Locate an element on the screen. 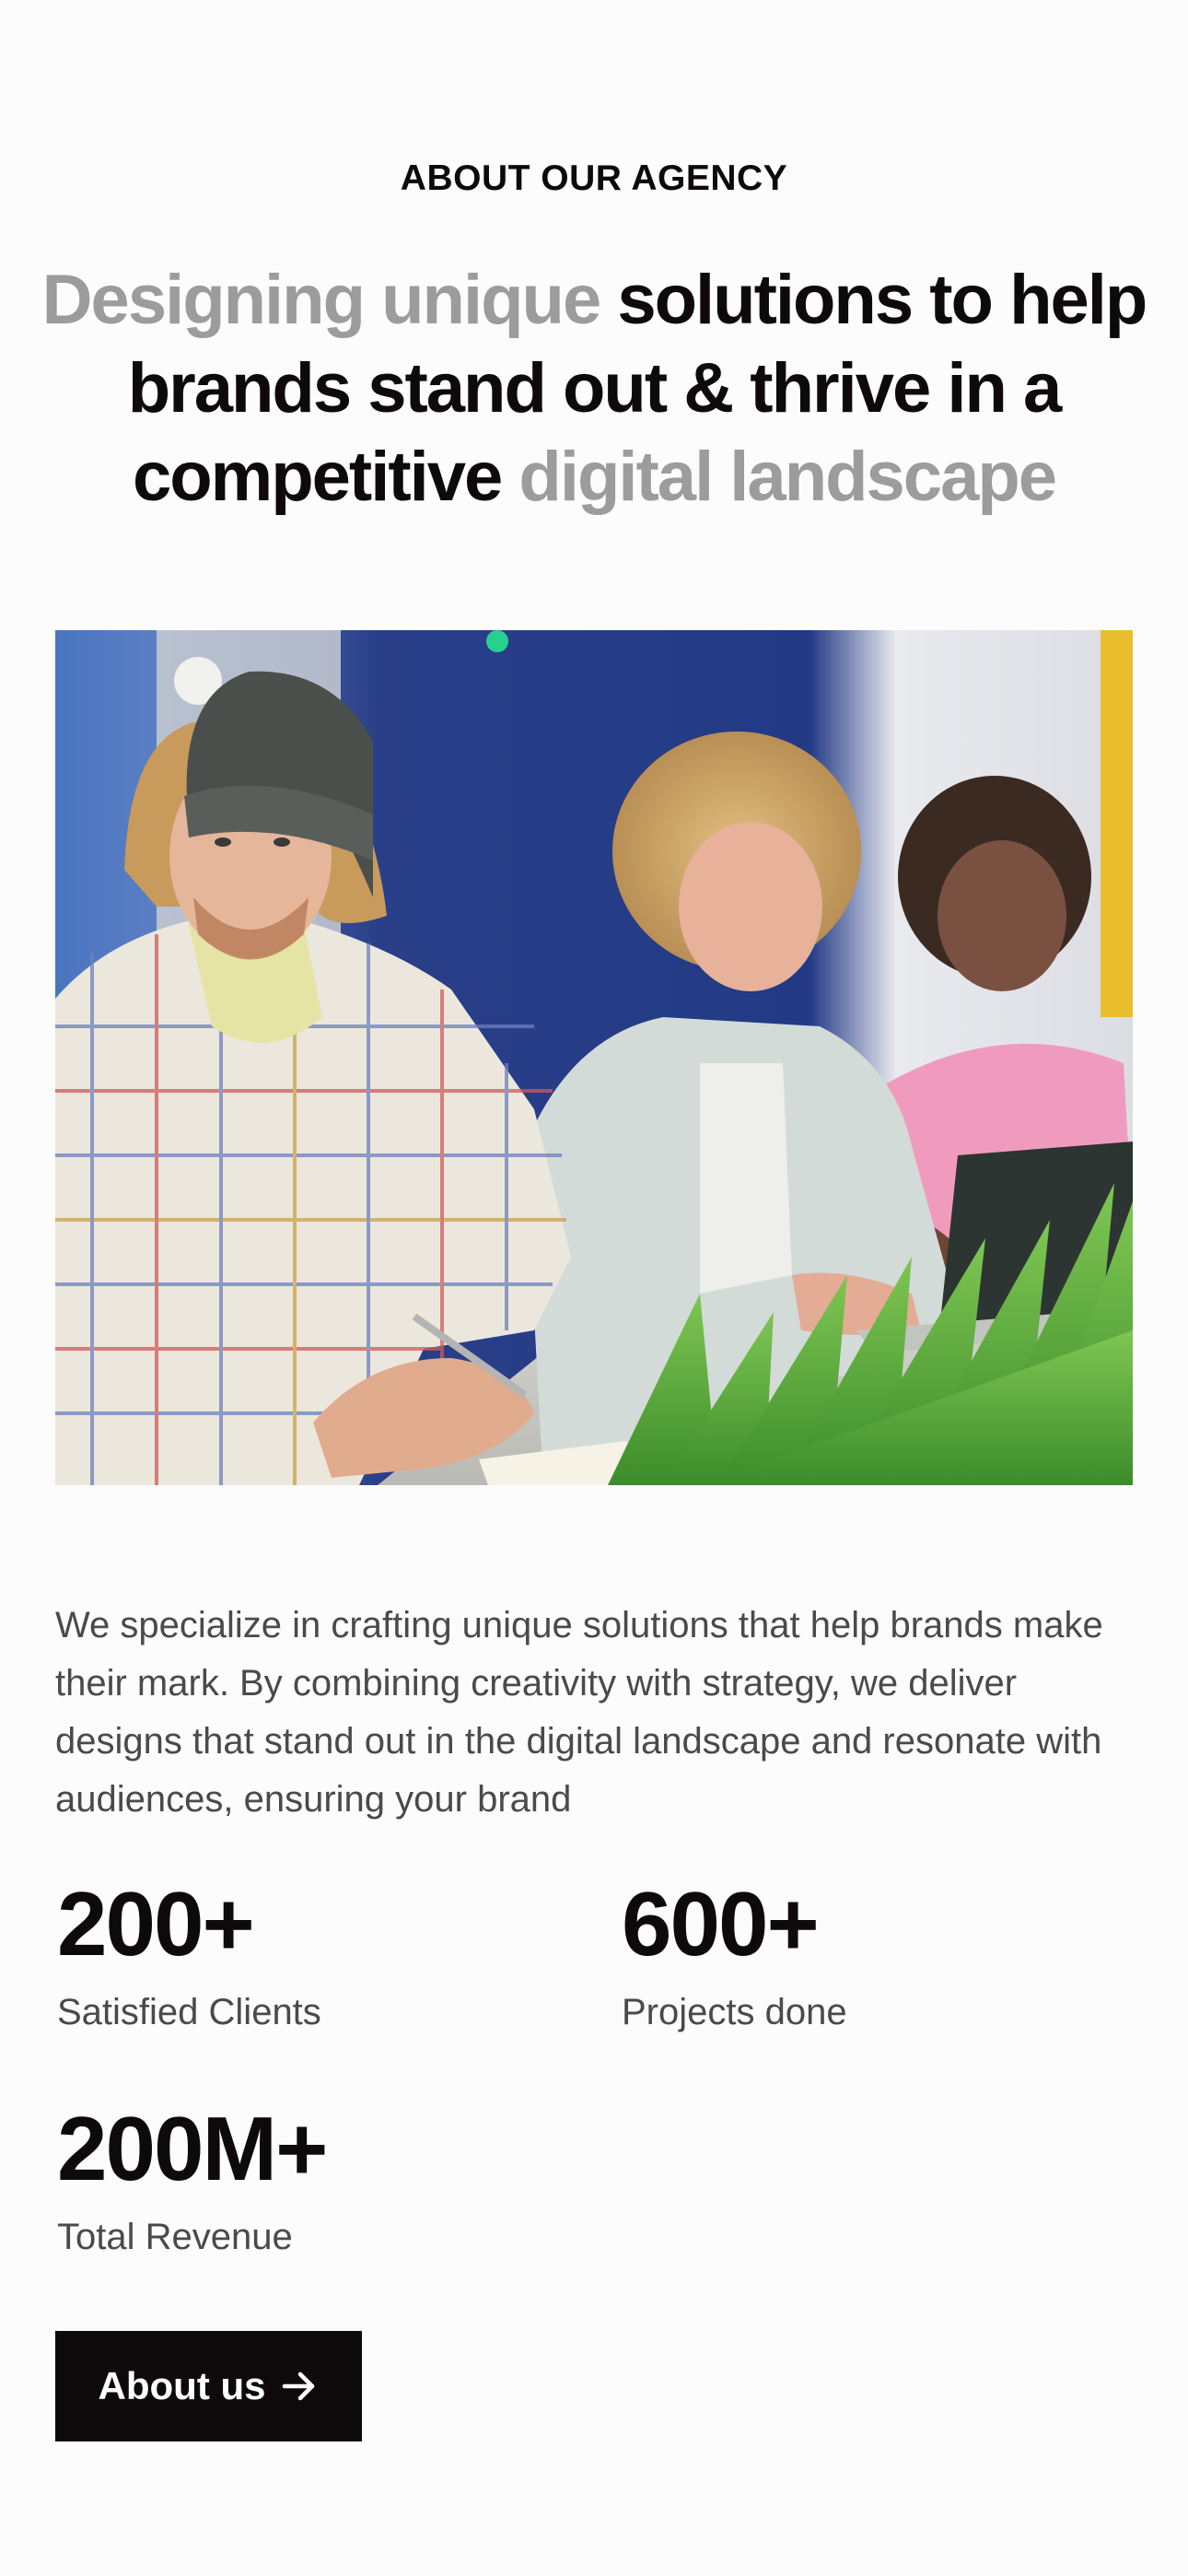 This screenshot has width=1188, height=2576. headline-muted-end: digital landscape is located at coordinates (787, 477).